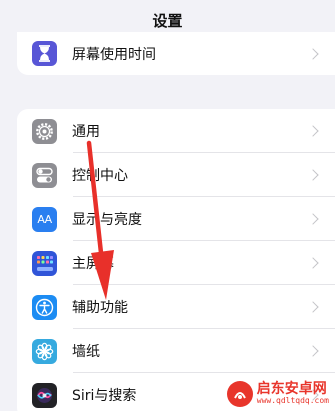 The height and width of the screenshot is (411, 335). I want to click on hourglass-icon, so click(44, 53).